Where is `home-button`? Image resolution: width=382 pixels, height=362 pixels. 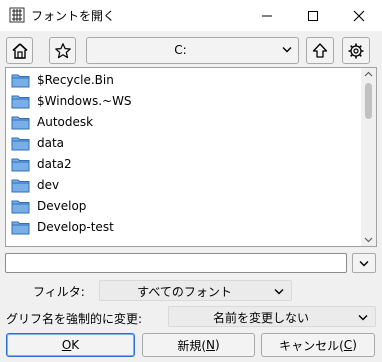
home-button is located at coordinates (19, 50).